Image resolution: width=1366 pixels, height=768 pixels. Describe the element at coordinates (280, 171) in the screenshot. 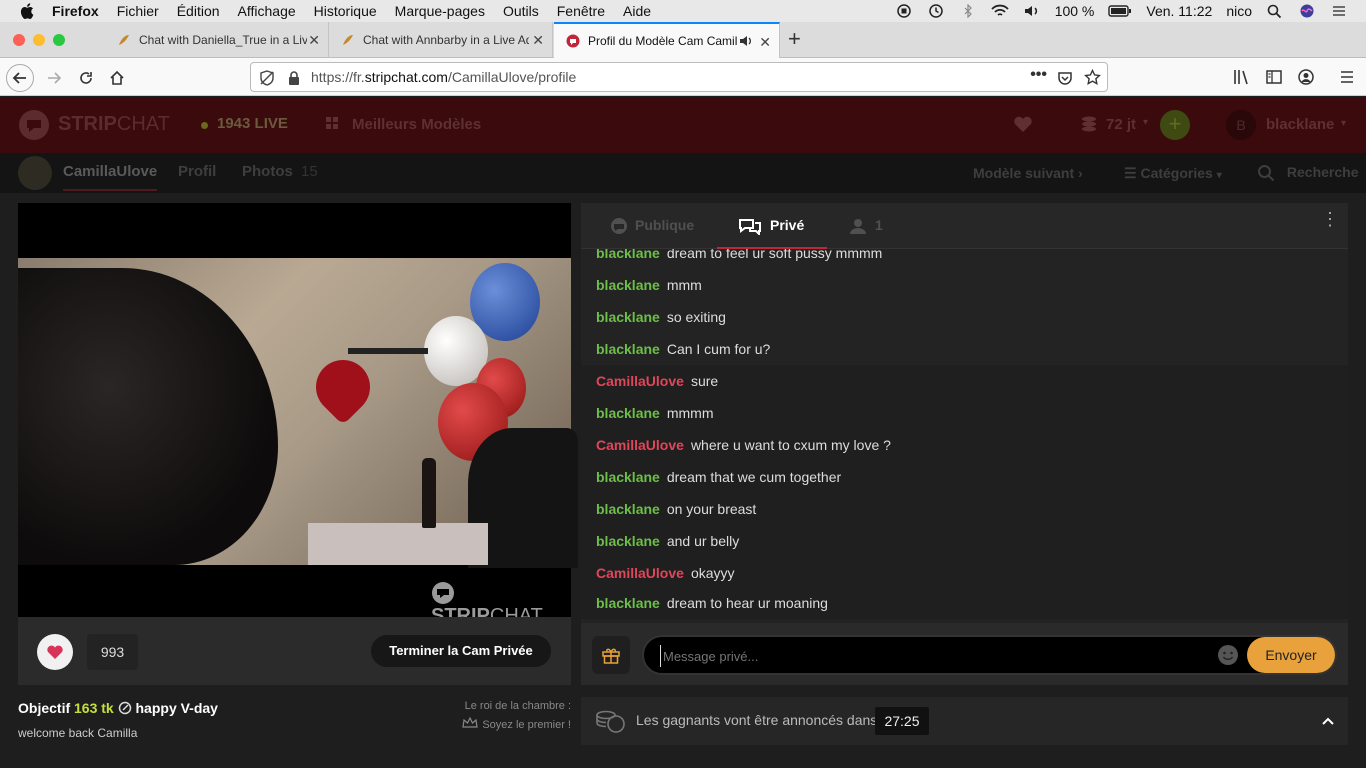

I see `photos-link: Photos 15` at that location.